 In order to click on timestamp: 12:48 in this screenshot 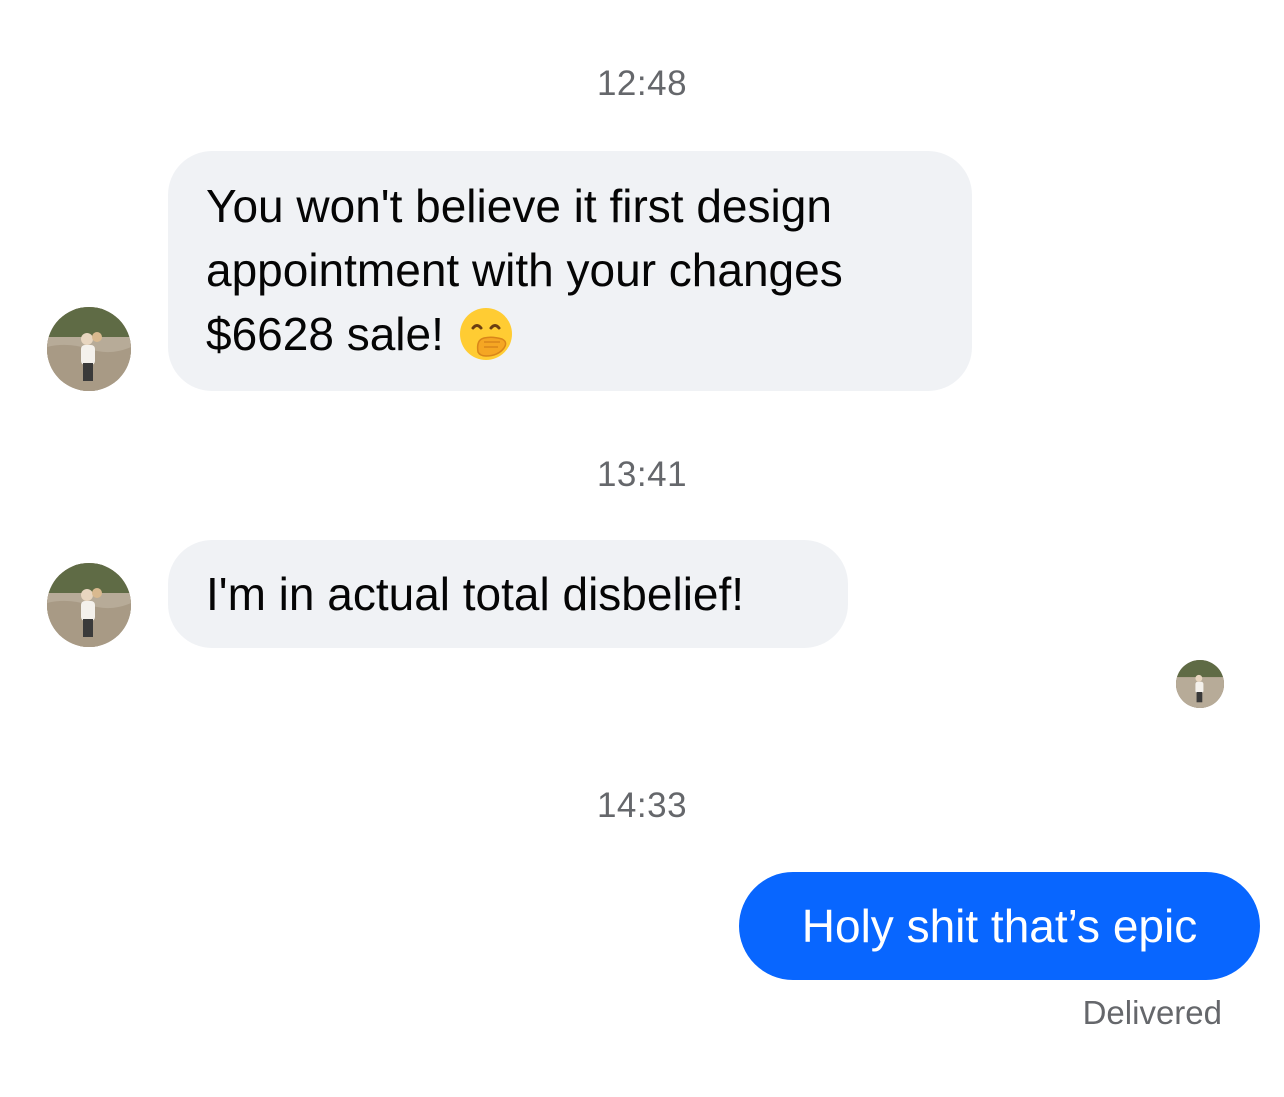, I will do `click(642, 83)`.